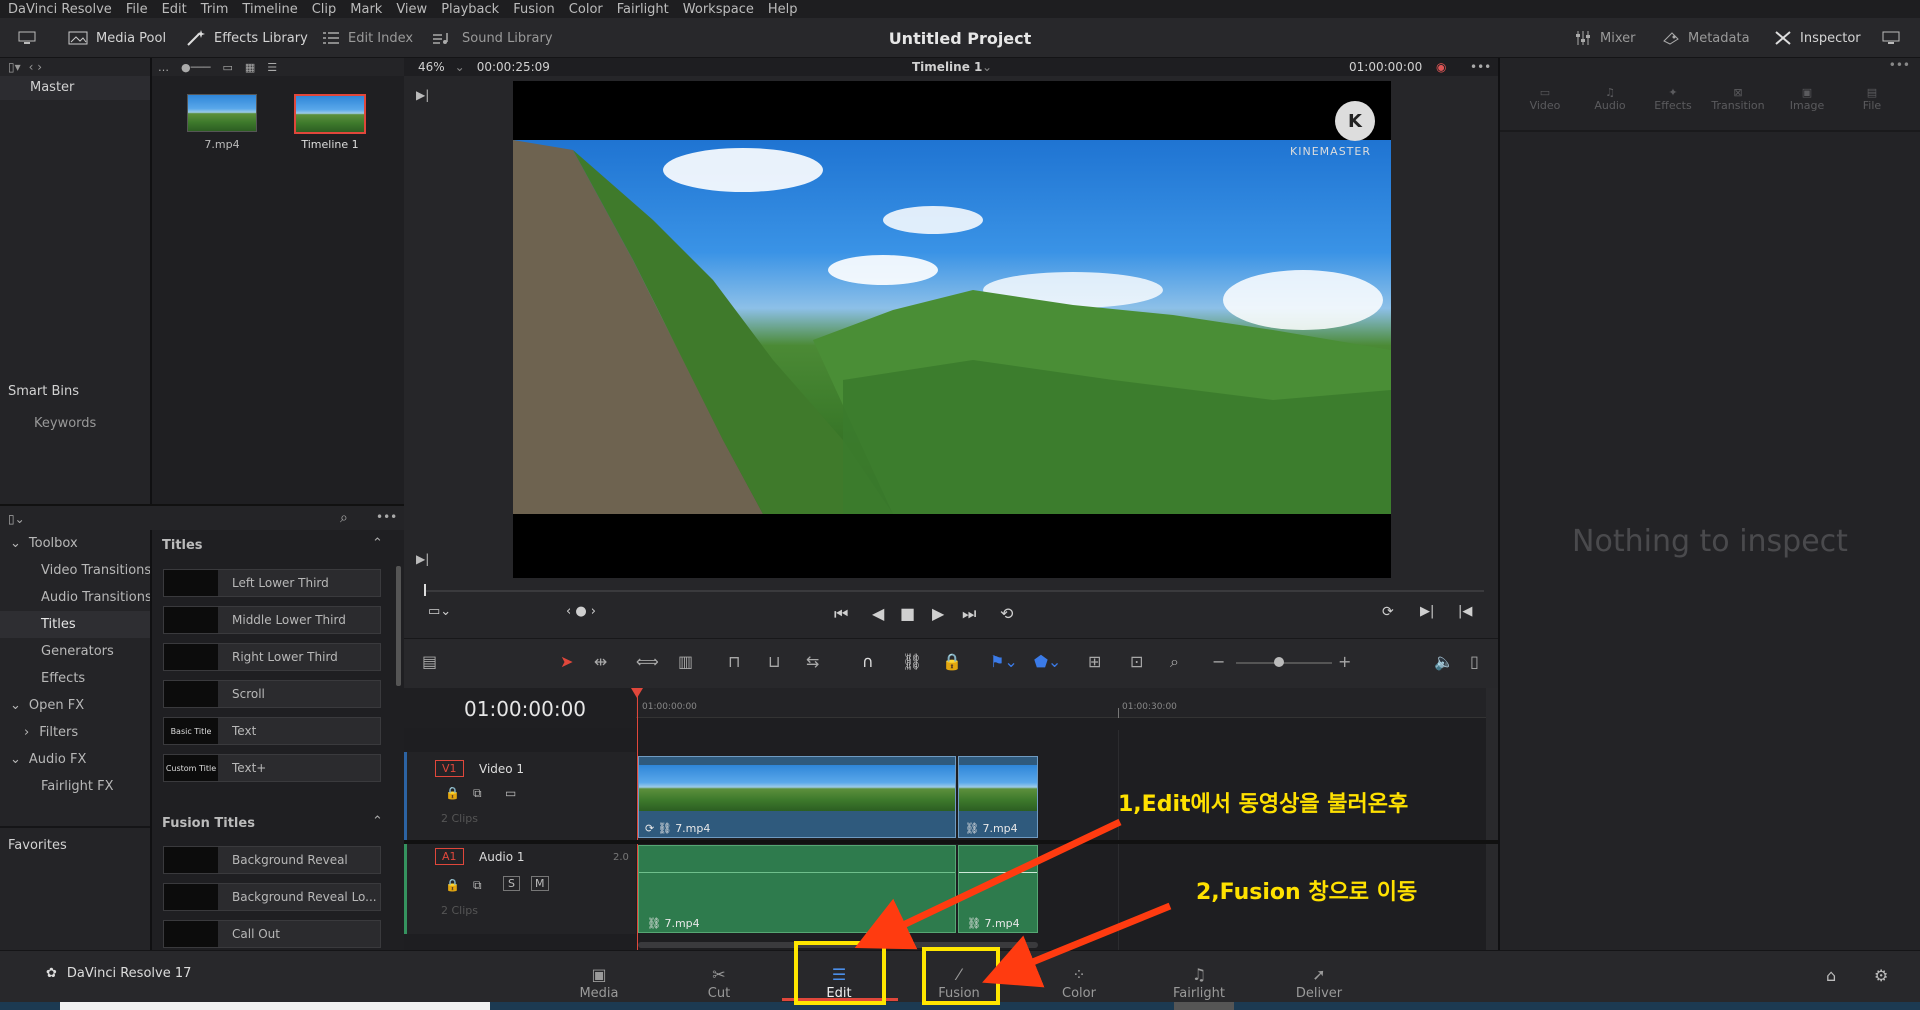 This screenshot has height=1010, width=1920. What do you see at coordinates (272, 657) in the screenshot?
I see `title-right-lower-third: Right Lower Third` at bounding box center [272, 657].